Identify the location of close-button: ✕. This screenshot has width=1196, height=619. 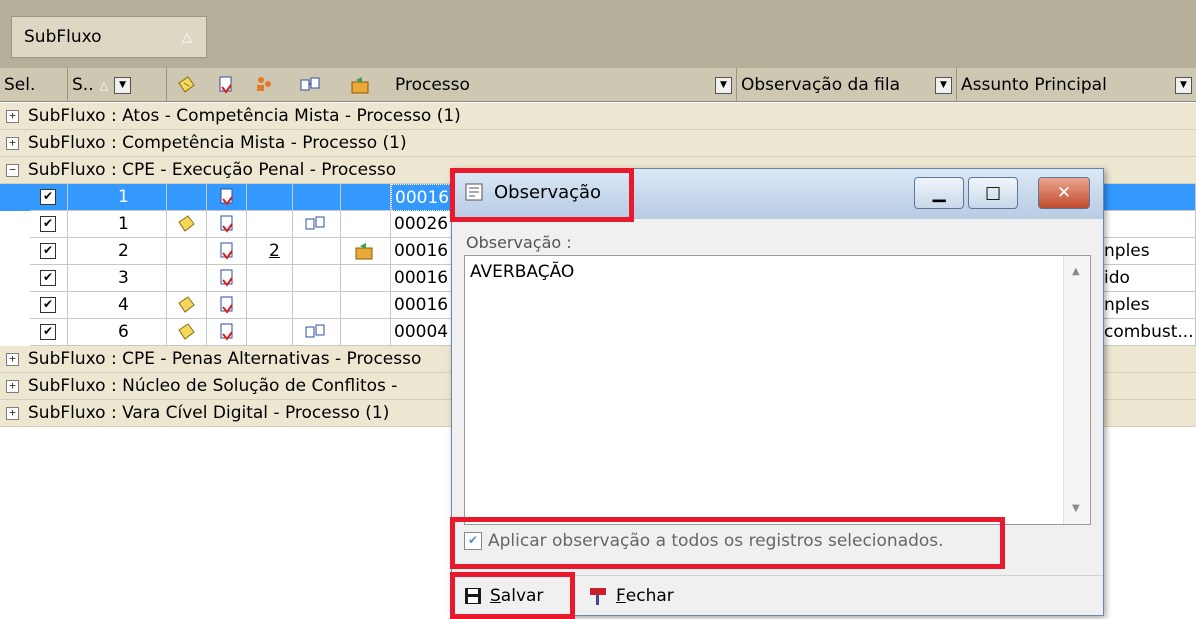
(1064, 193).